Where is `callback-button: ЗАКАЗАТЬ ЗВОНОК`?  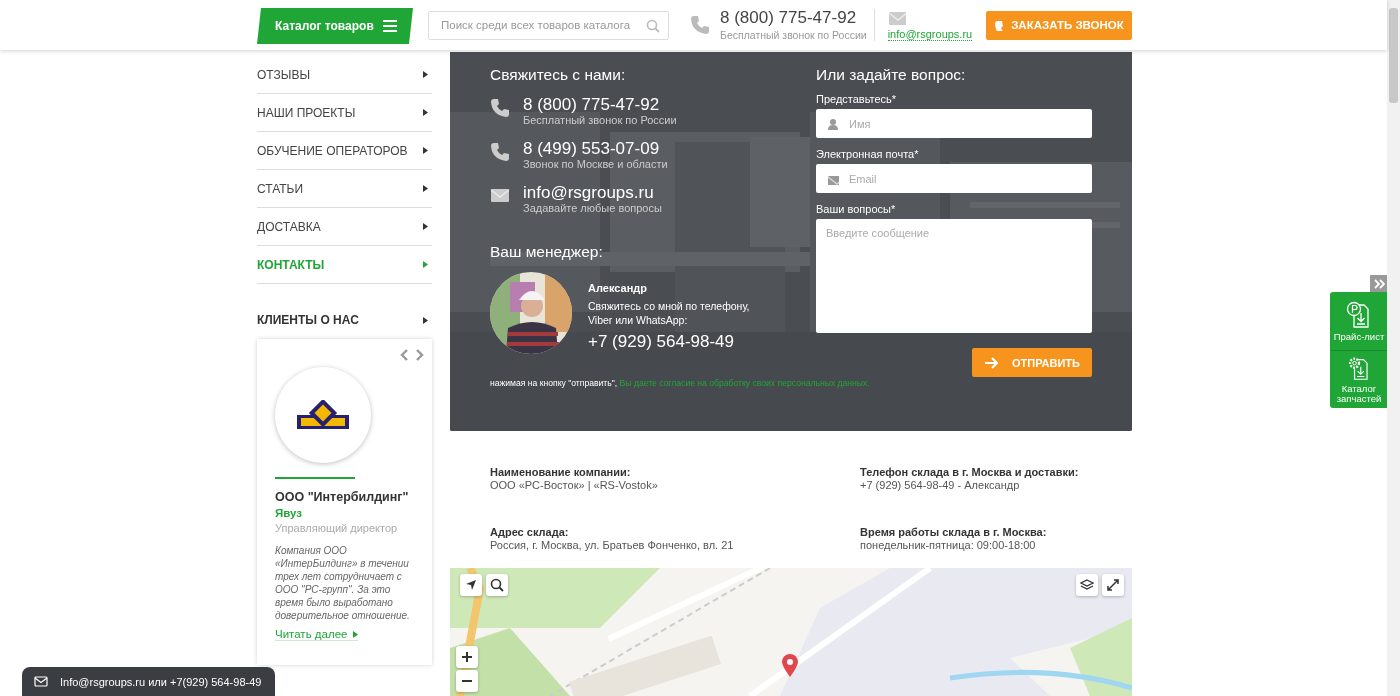 callback-button: ЗАКАЗАТЬ ЗВОНОК is located at coordinates (1059, 25).